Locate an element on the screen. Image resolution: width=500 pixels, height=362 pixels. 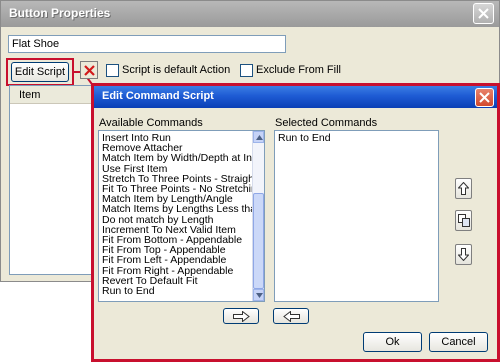
ok-button: Ok is located at coordinates (392, 342).